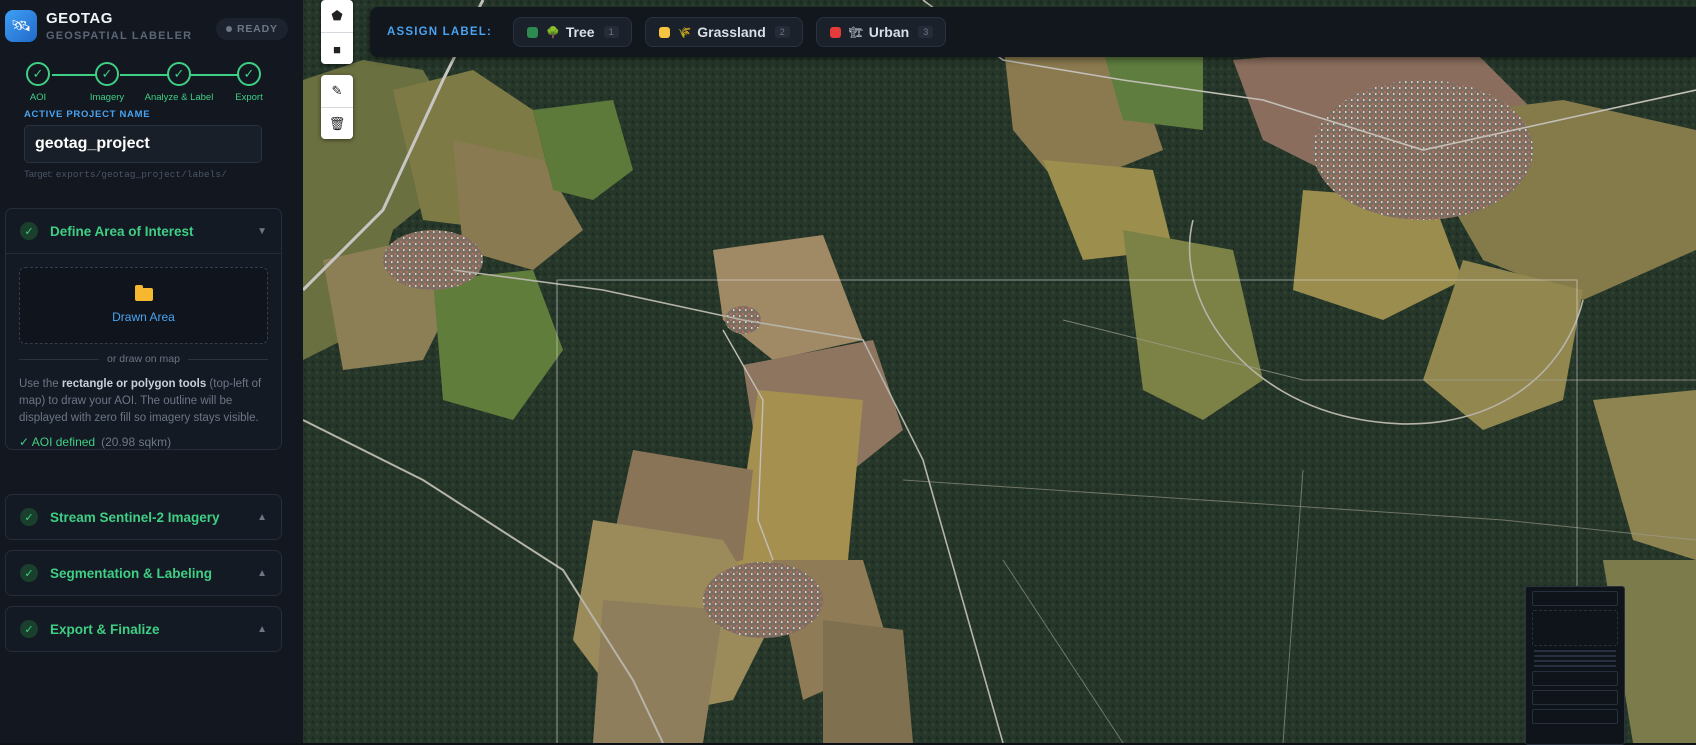 The height and width of the screenshot is (745, 1696). Describe the element at coordinates (684, 32) in the screenshot. I see `grass-icon: 🌾` at that location.